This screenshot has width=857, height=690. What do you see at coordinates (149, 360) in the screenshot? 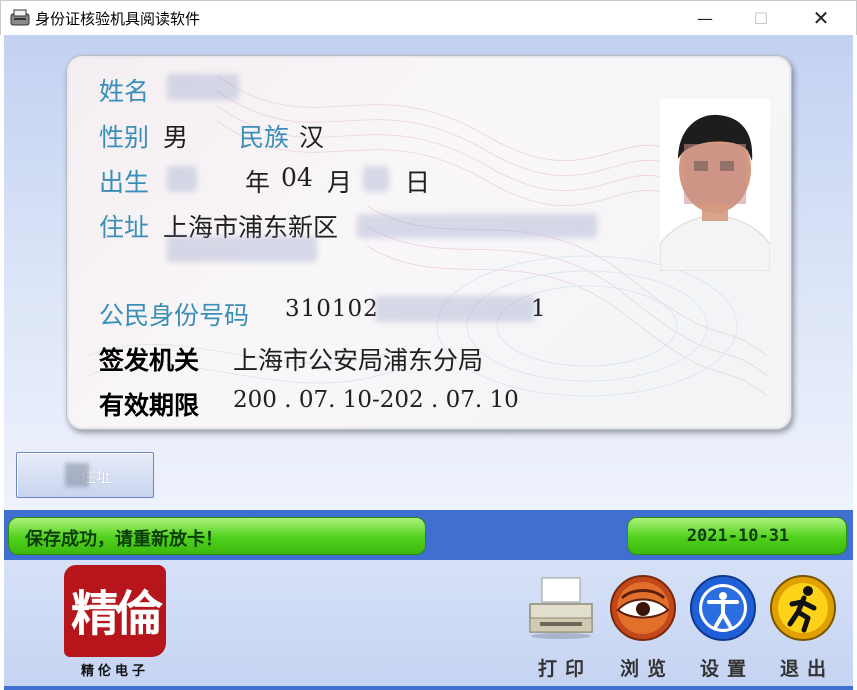
I see `authority-label: 签发机关` at bounding box center [149, 360].